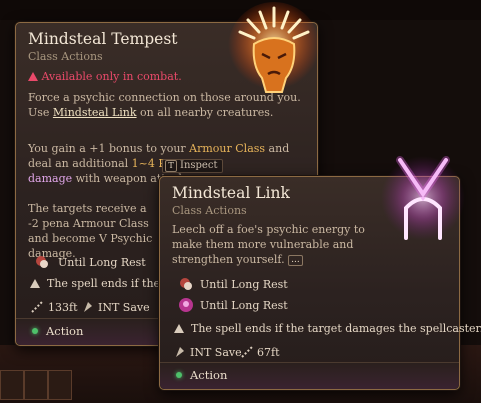 This screenshot has height=403, width=481. I want to click on inspect-hint: T Inspect, so click(193, 166).